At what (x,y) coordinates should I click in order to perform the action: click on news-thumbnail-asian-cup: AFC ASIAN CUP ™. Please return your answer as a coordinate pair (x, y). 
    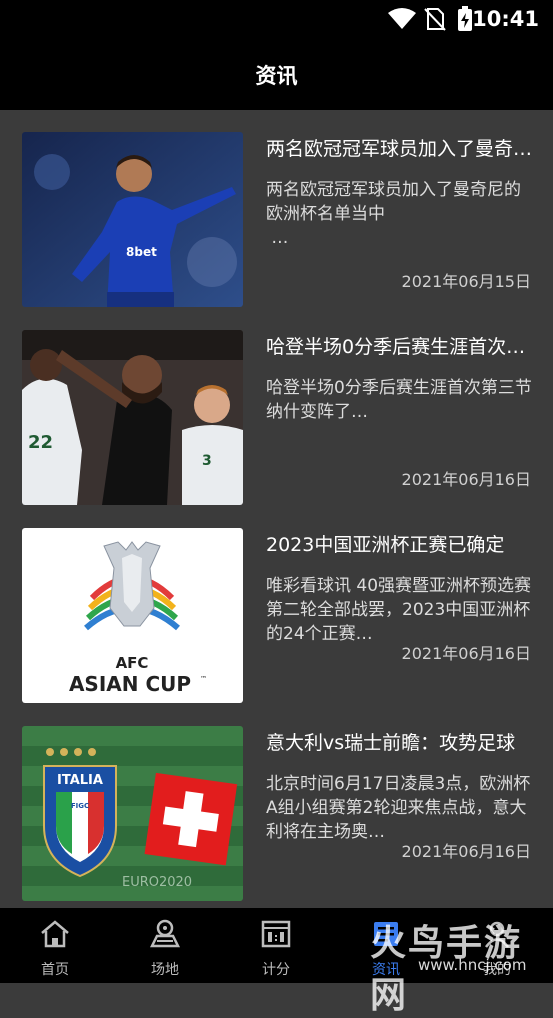
    Looking at the image, I should click on (132, 615).